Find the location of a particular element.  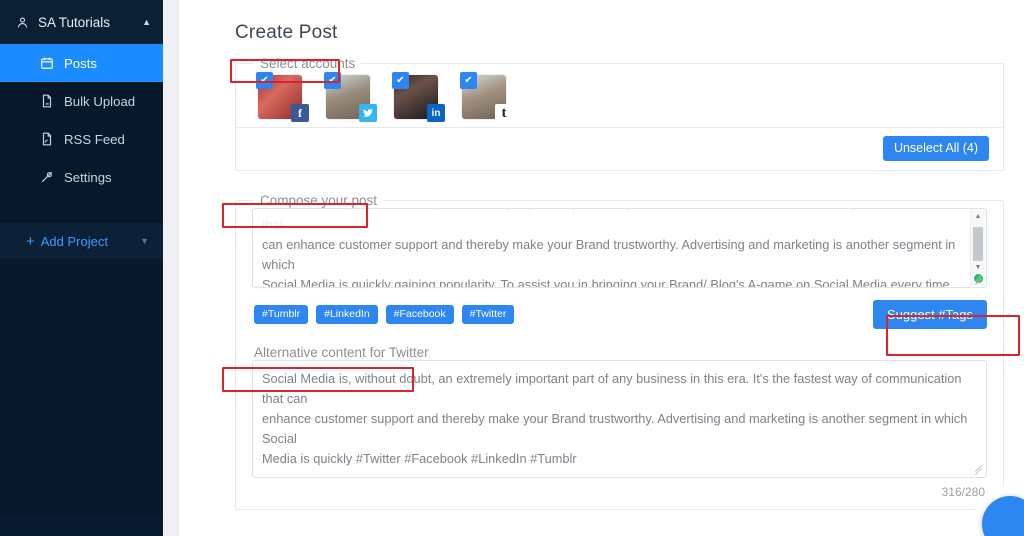

character-counter: 316/280 is located at coordinates (963, 492).